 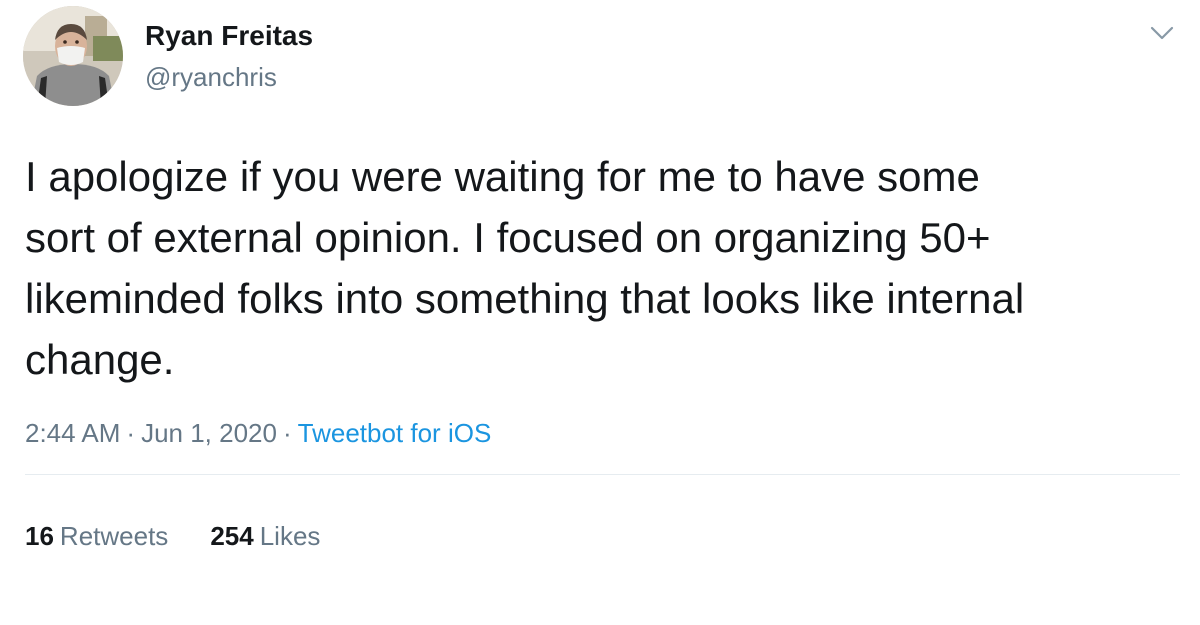 I want to click on avatar-photo, so click(x=73, y=56).